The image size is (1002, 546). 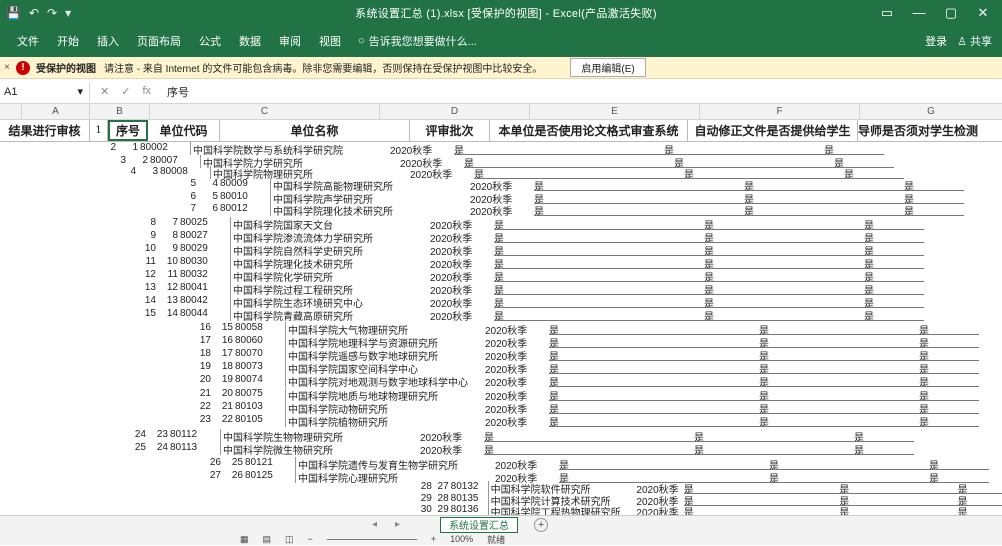 What do you see at coordinates (169, 275) in the screenshot?
I see `cell-seq: 11` at bounding box center [169, 275].